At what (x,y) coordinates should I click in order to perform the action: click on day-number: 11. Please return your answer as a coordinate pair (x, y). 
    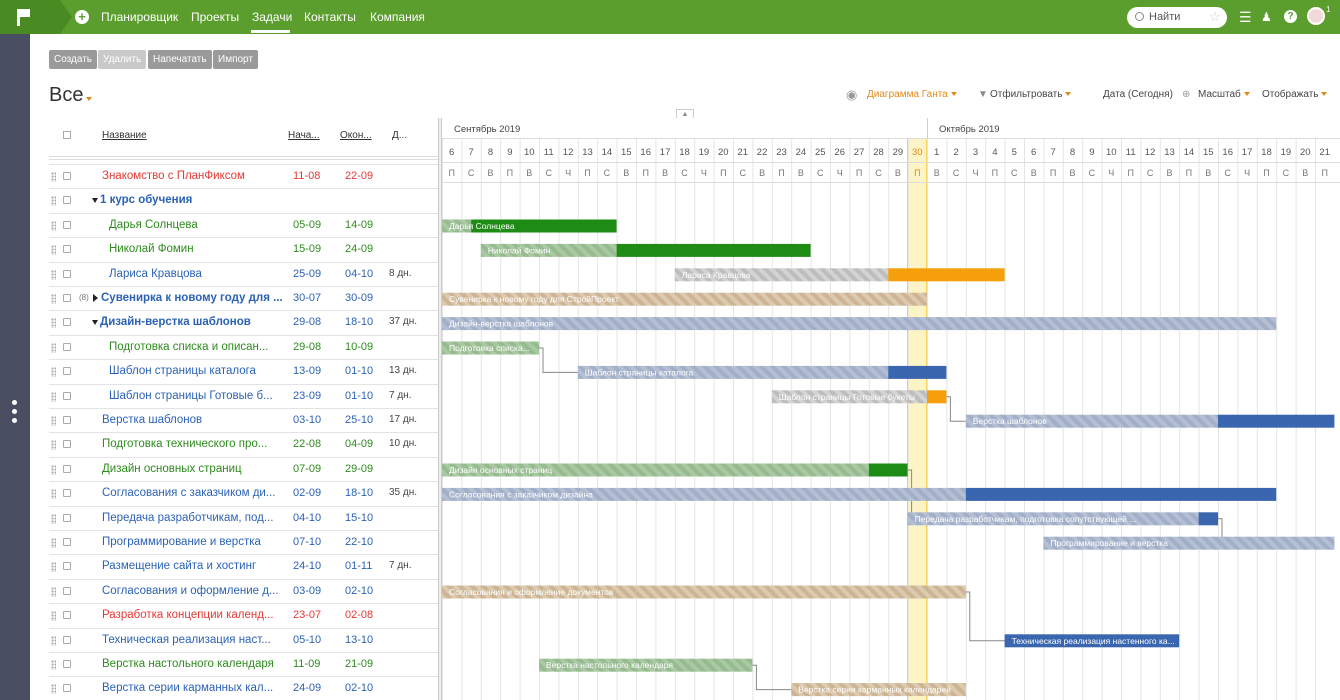
    Looking at the image, I should click on (549, 152).